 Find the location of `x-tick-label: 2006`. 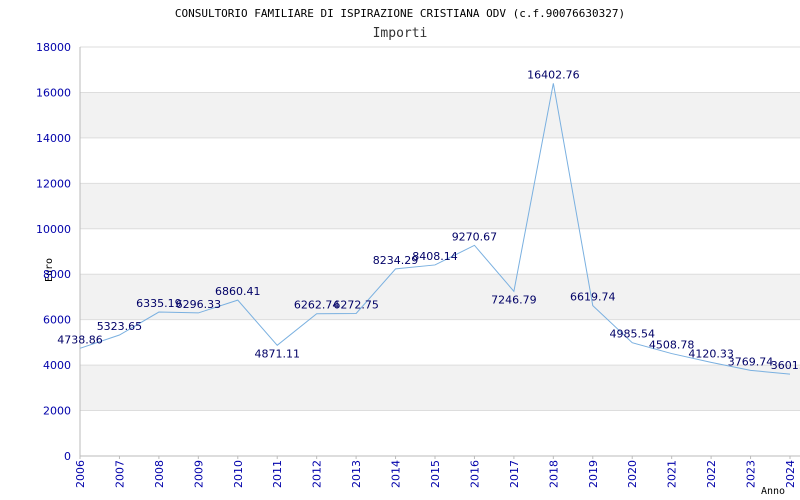

x-tick-label: 2006 is located at coordinates (80, 474).